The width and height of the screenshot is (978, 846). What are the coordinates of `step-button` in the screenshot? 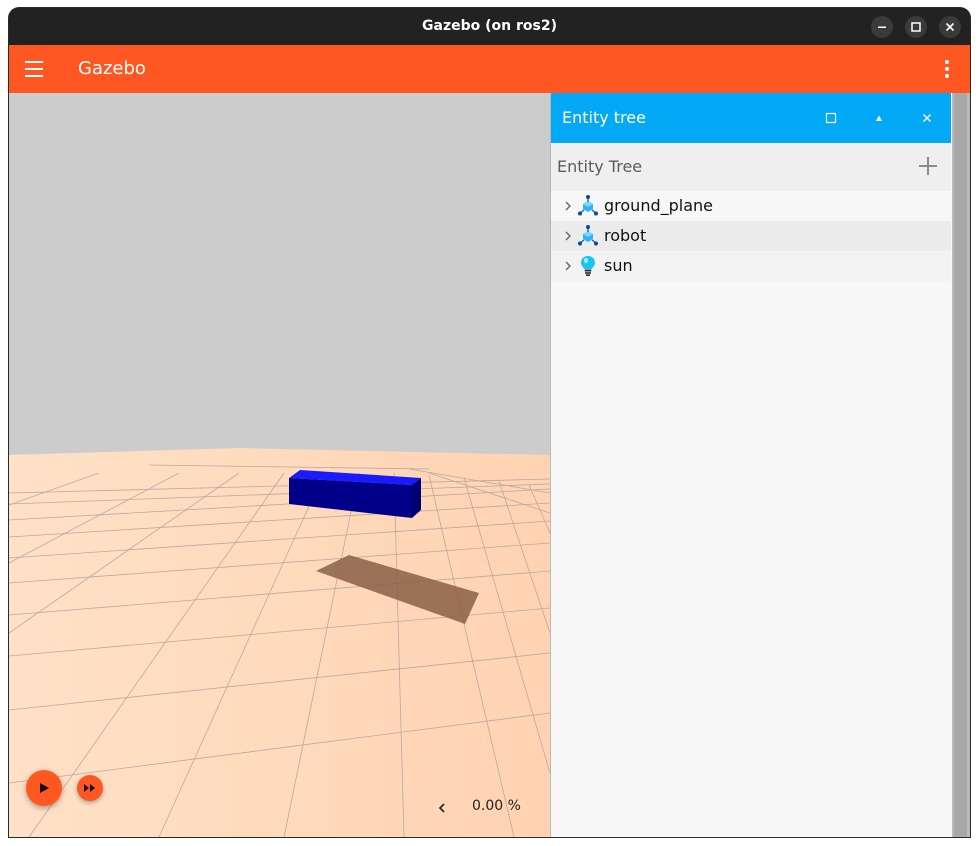 It's located at (90, 788).